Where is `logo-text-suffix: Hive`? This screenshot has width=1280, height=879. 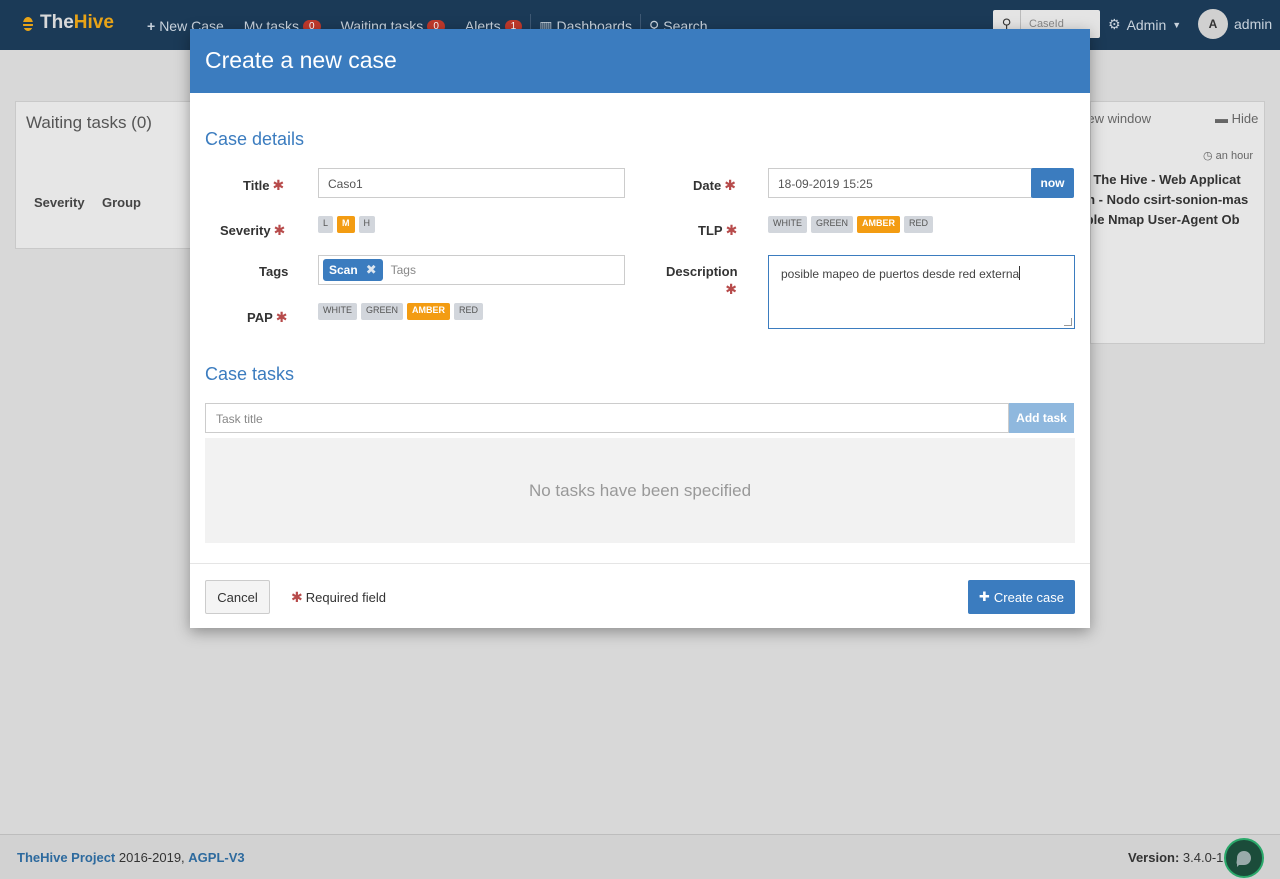 logo-text-suffix: Hive is located at coordinates (93, 22).